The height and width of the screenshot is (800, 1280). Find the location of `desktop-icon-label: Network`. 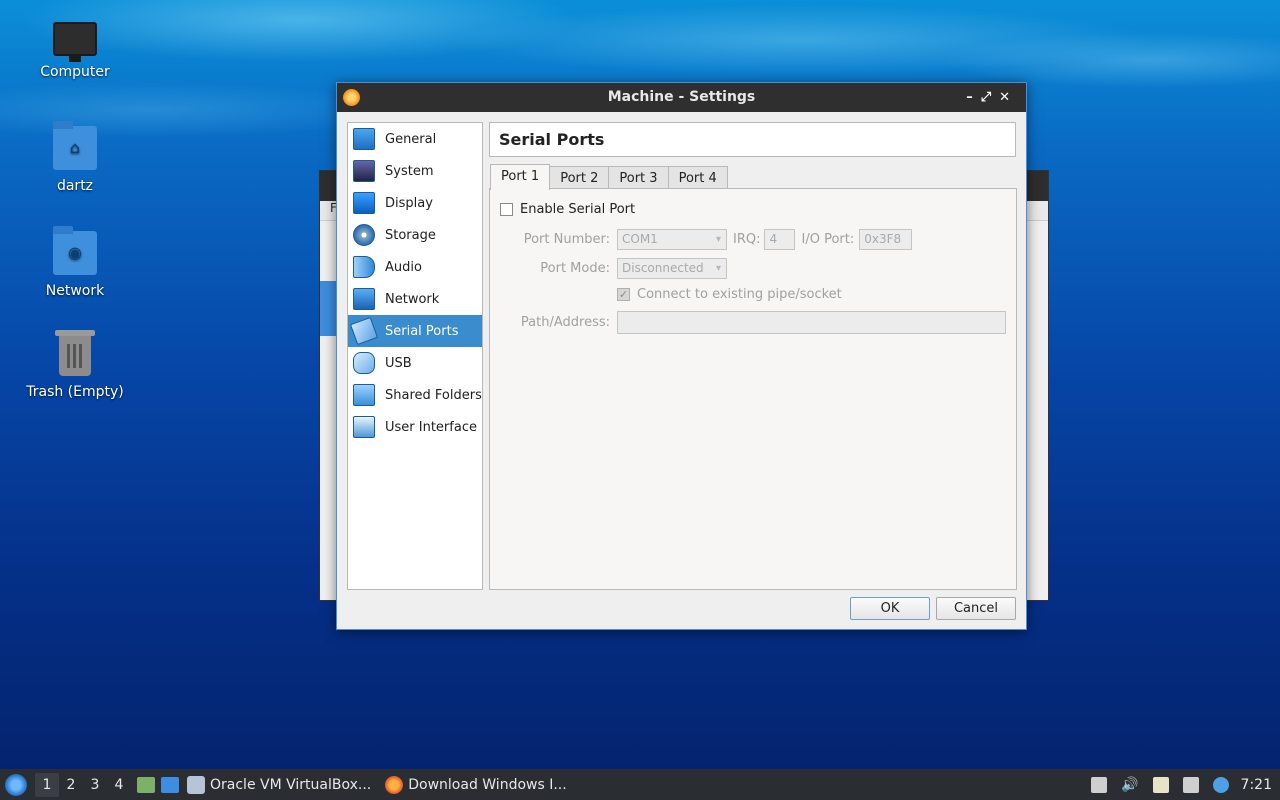

desktop-icon-label: Network is located at coordinates (75, 291).